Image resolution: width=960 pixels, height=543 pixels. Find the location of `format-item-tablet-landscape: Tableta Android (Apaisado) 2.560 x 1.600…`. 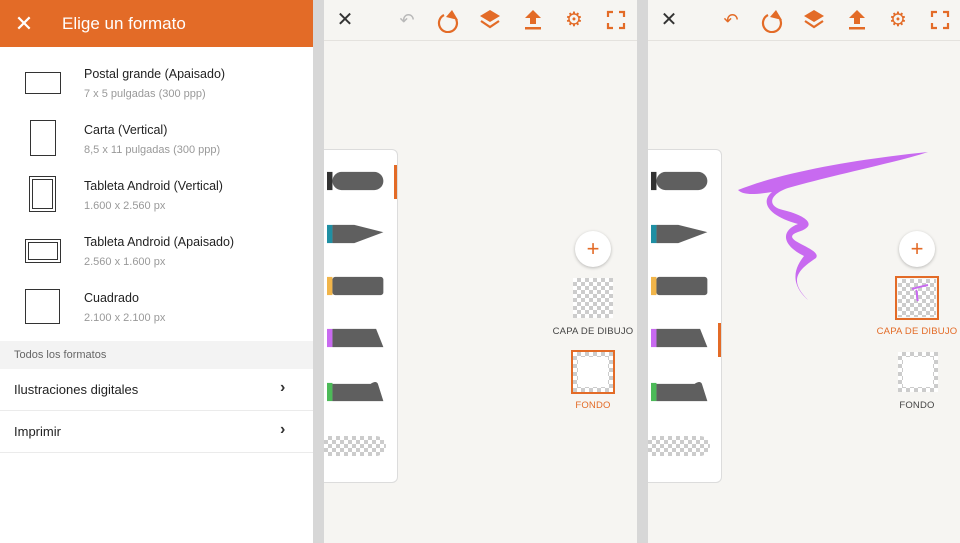

format-item-tablet-landscape: Tableta Android (Apaisado) 2.560 x 1.600… is located at coordinates (156, 243).